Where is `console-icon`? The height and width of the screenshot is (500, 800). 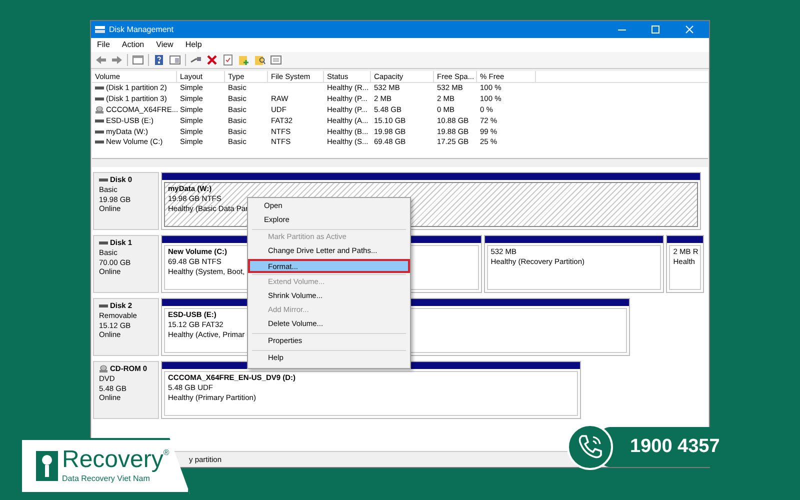 console-icon is located at coordinates (138, 60).